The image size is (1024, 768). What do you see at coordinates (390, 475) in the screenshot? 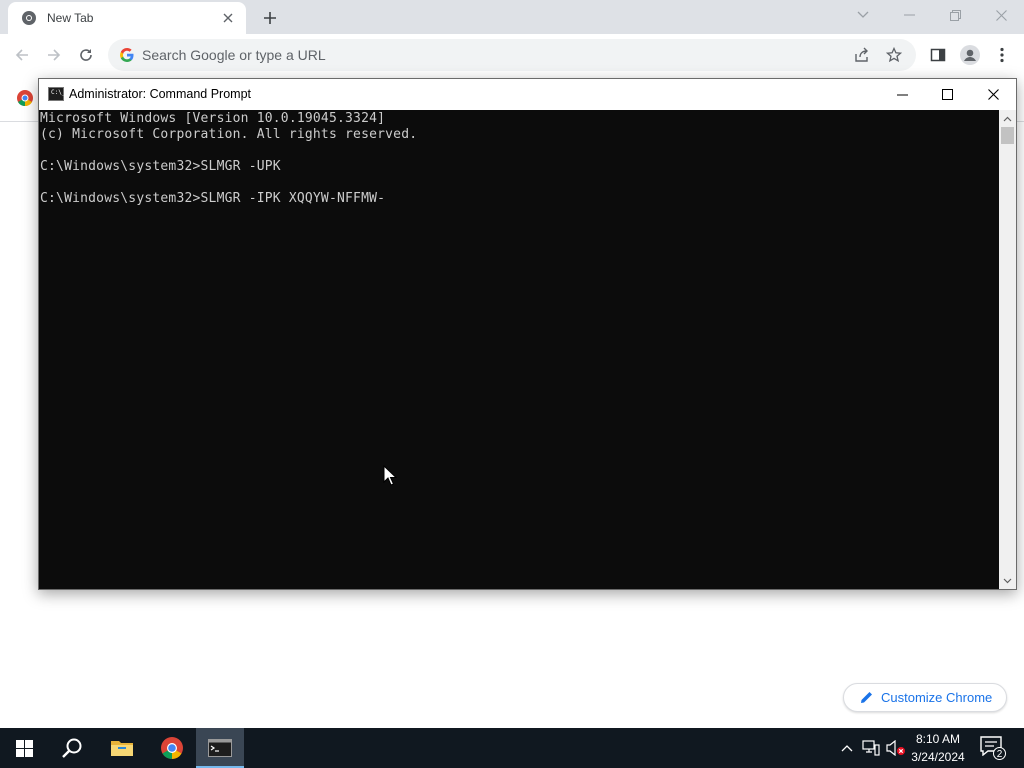
I see `mouse-pointer-icon` at bounding box center [390, 475].